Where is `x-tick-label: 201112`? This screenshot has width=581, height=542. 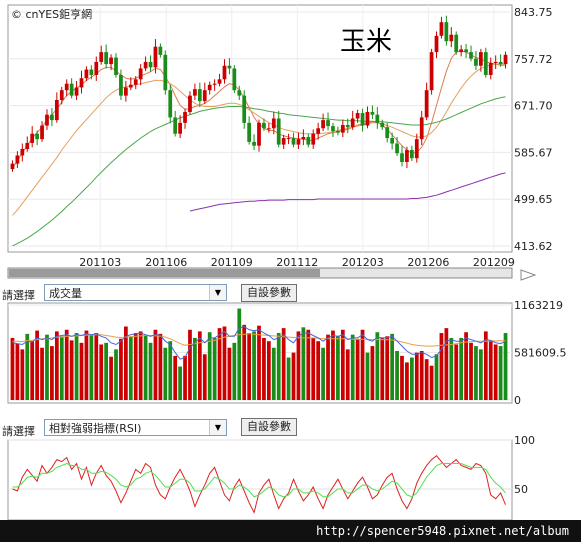 x-tick-label: 201112 is located at coordinates (297, 262).